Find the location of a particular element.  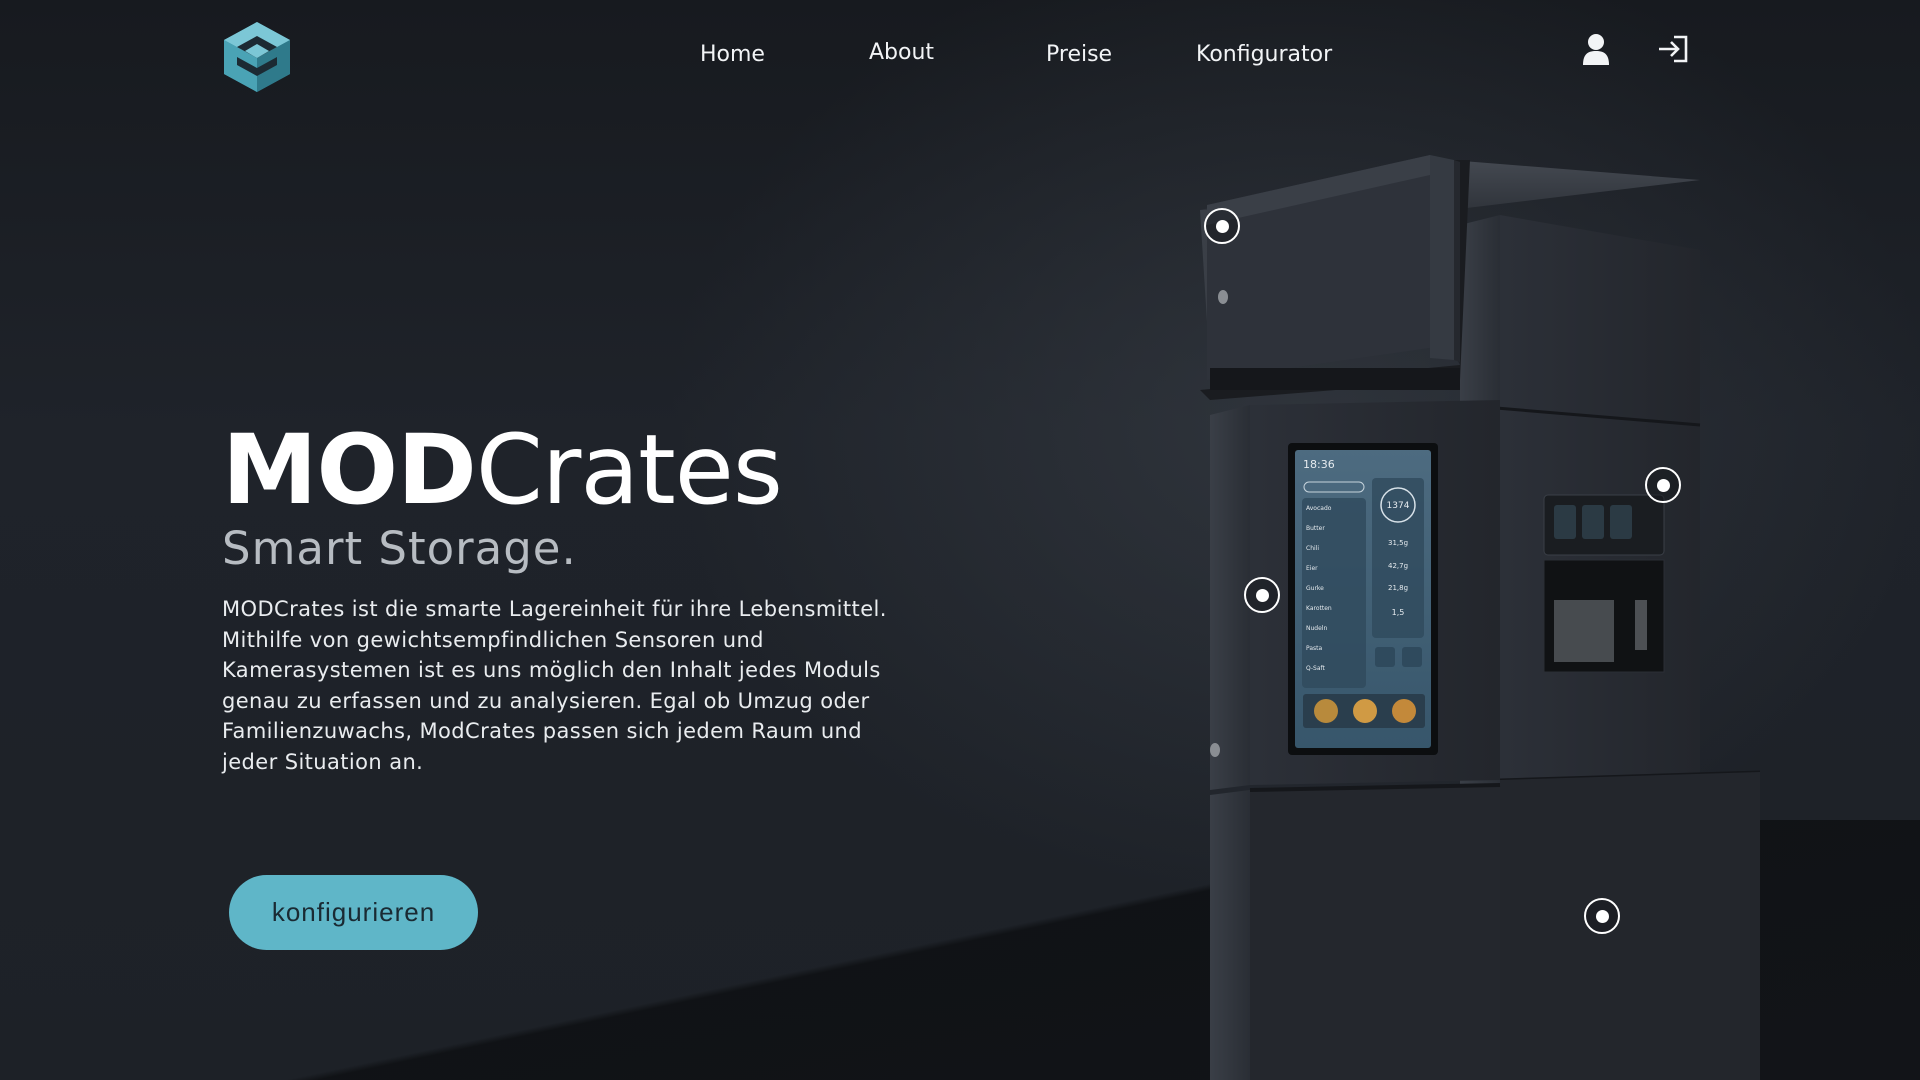

device-screen-item: Pasta is located at coordinates (1314, 648).